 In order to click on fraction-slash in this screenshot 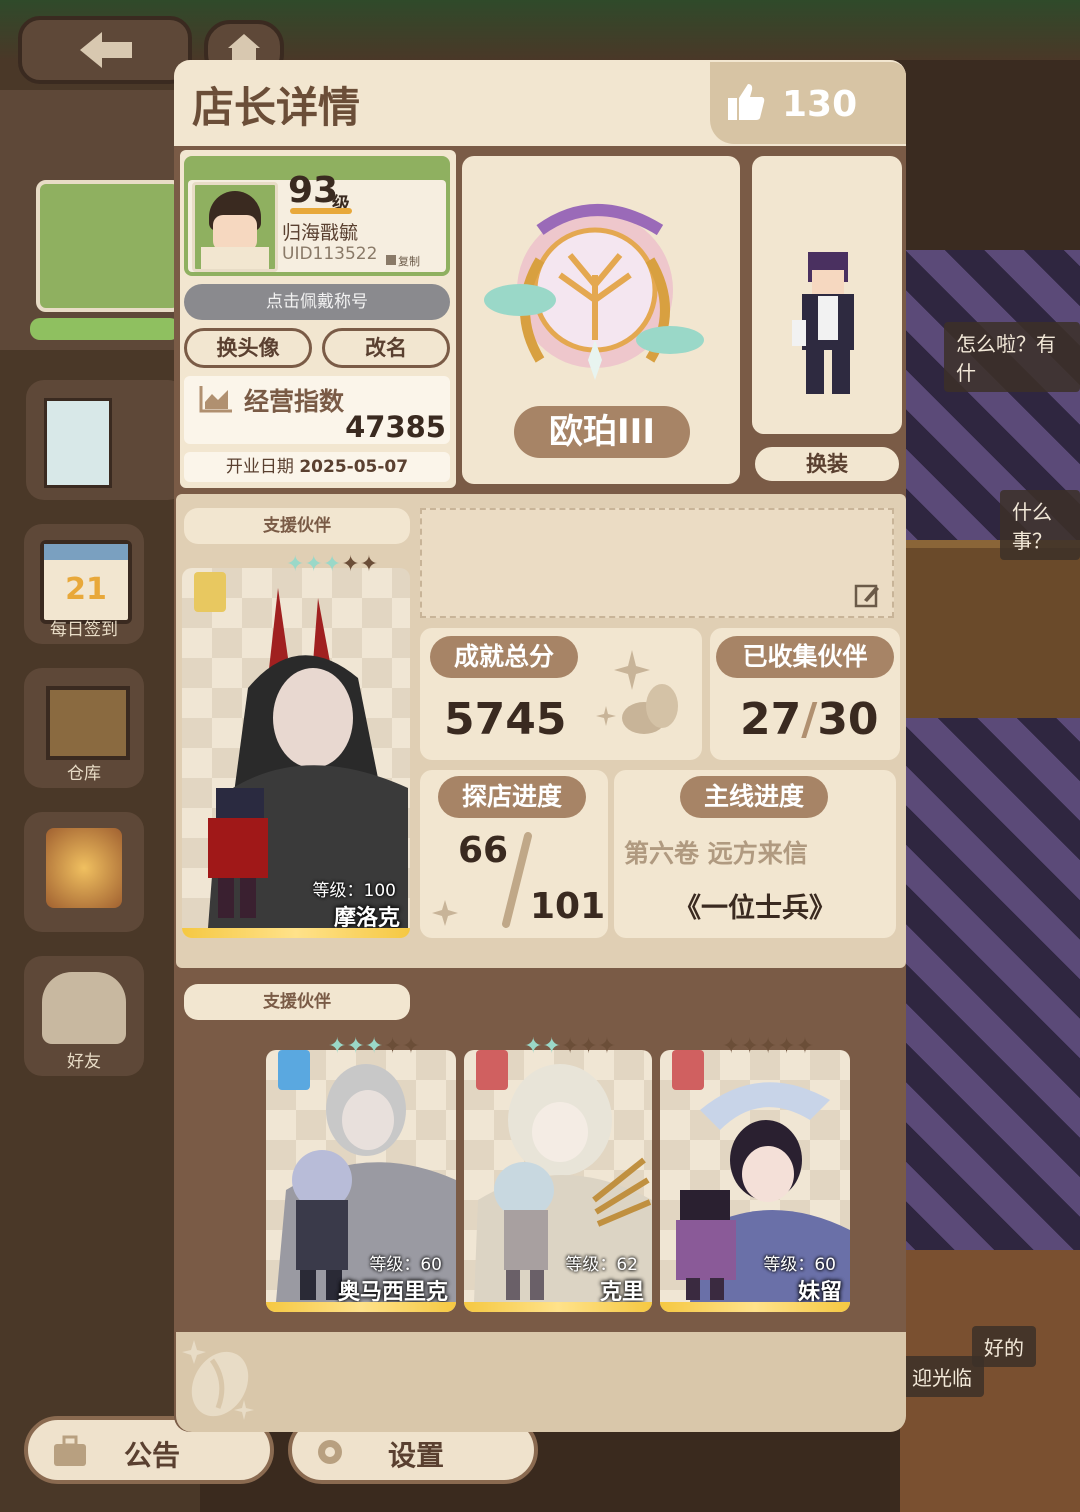, I will do `click(517, 880)`.